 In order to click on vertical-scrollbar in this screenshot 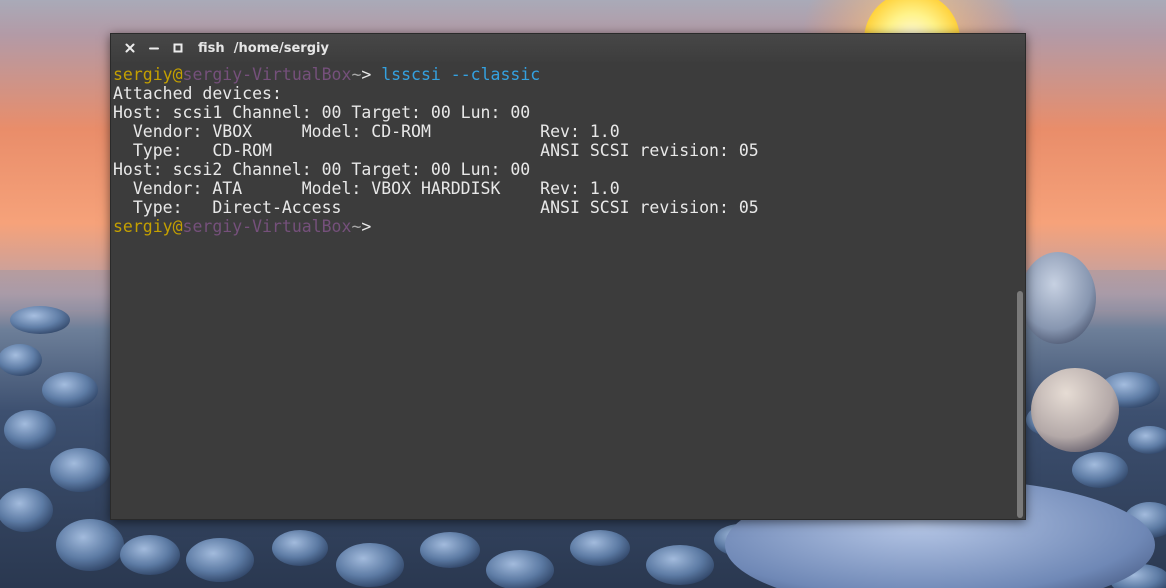, I will do `click(1018, 290)`.